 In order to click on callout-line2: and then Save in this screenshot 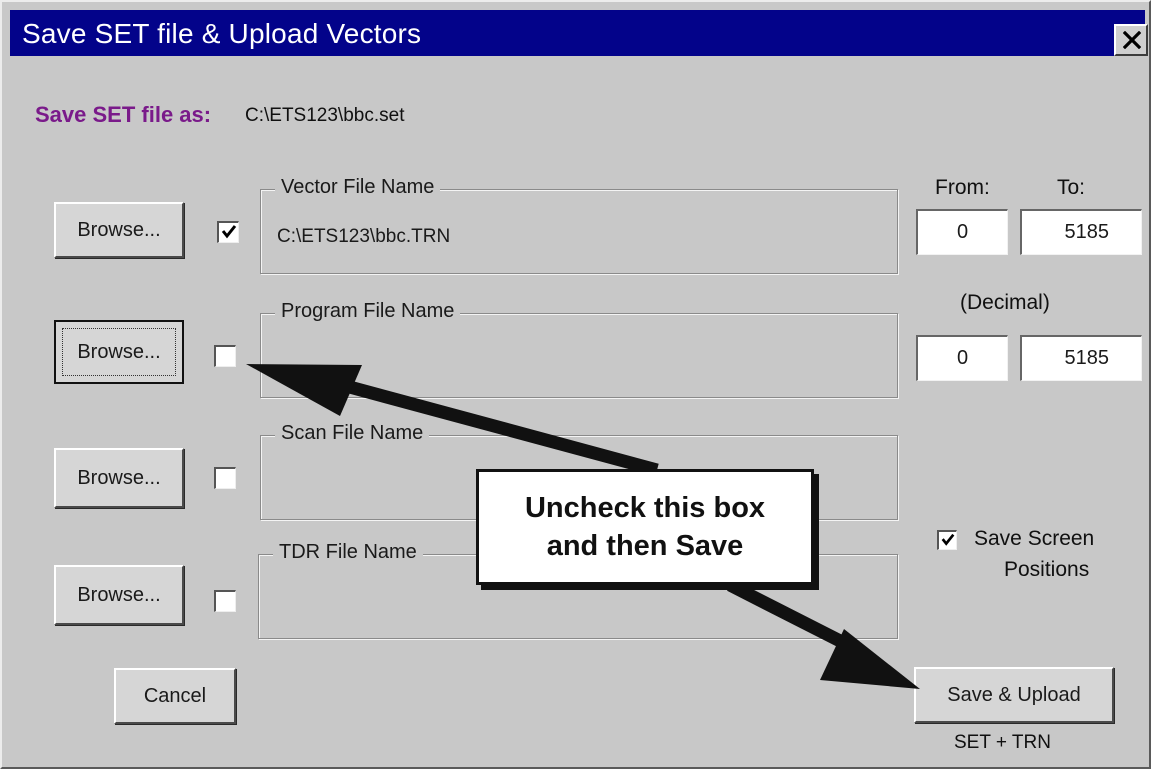, I will do `click(645, 546)`.